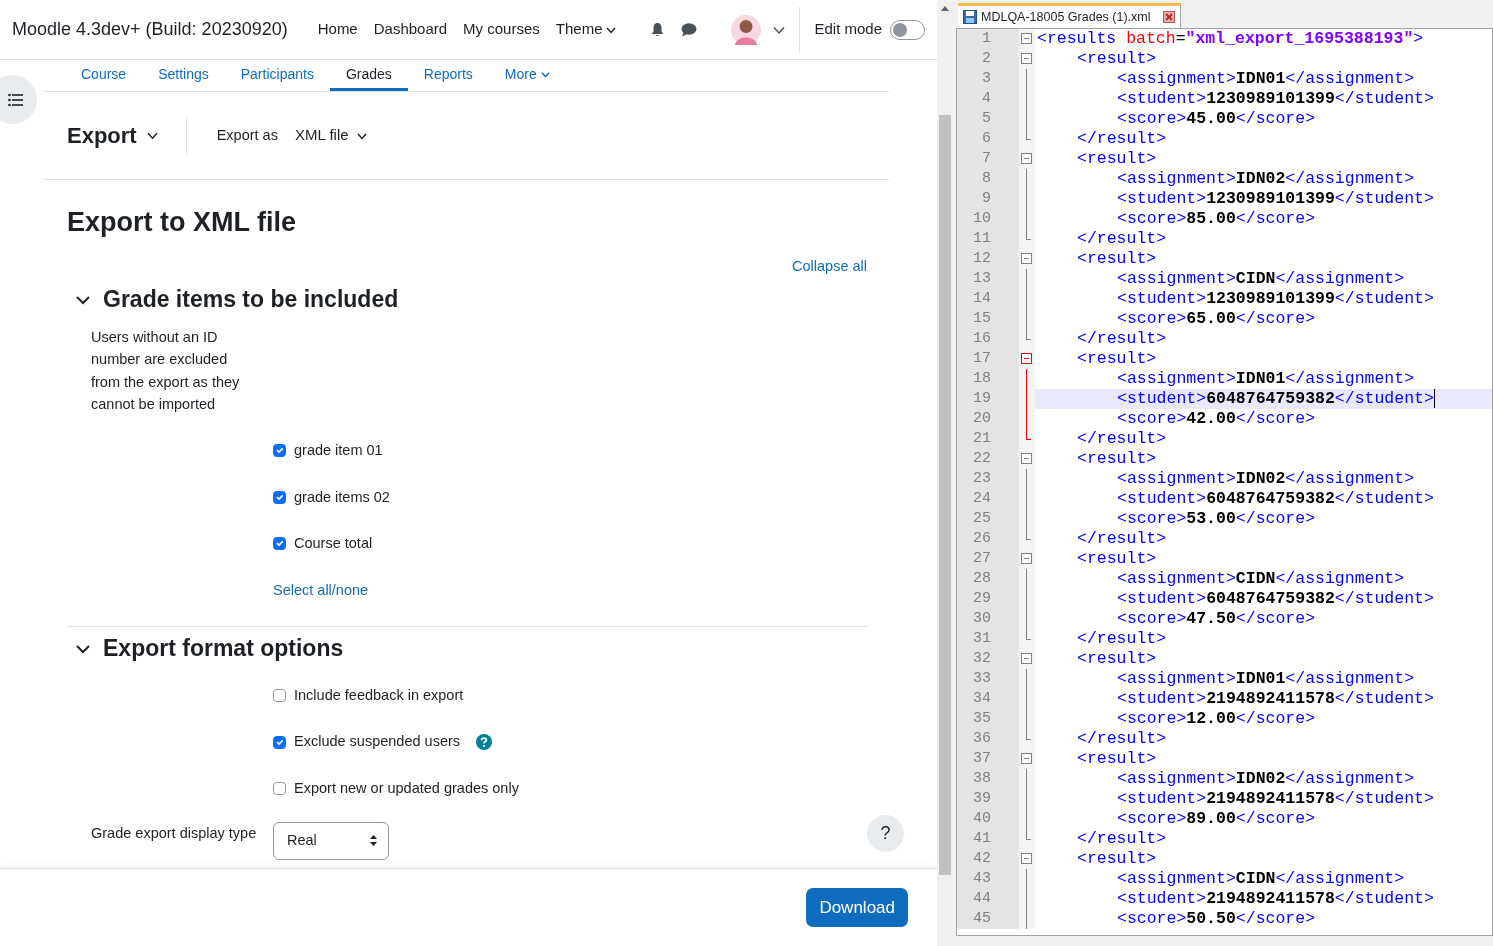  I want to click on line-number: 35, so click(988, 719).